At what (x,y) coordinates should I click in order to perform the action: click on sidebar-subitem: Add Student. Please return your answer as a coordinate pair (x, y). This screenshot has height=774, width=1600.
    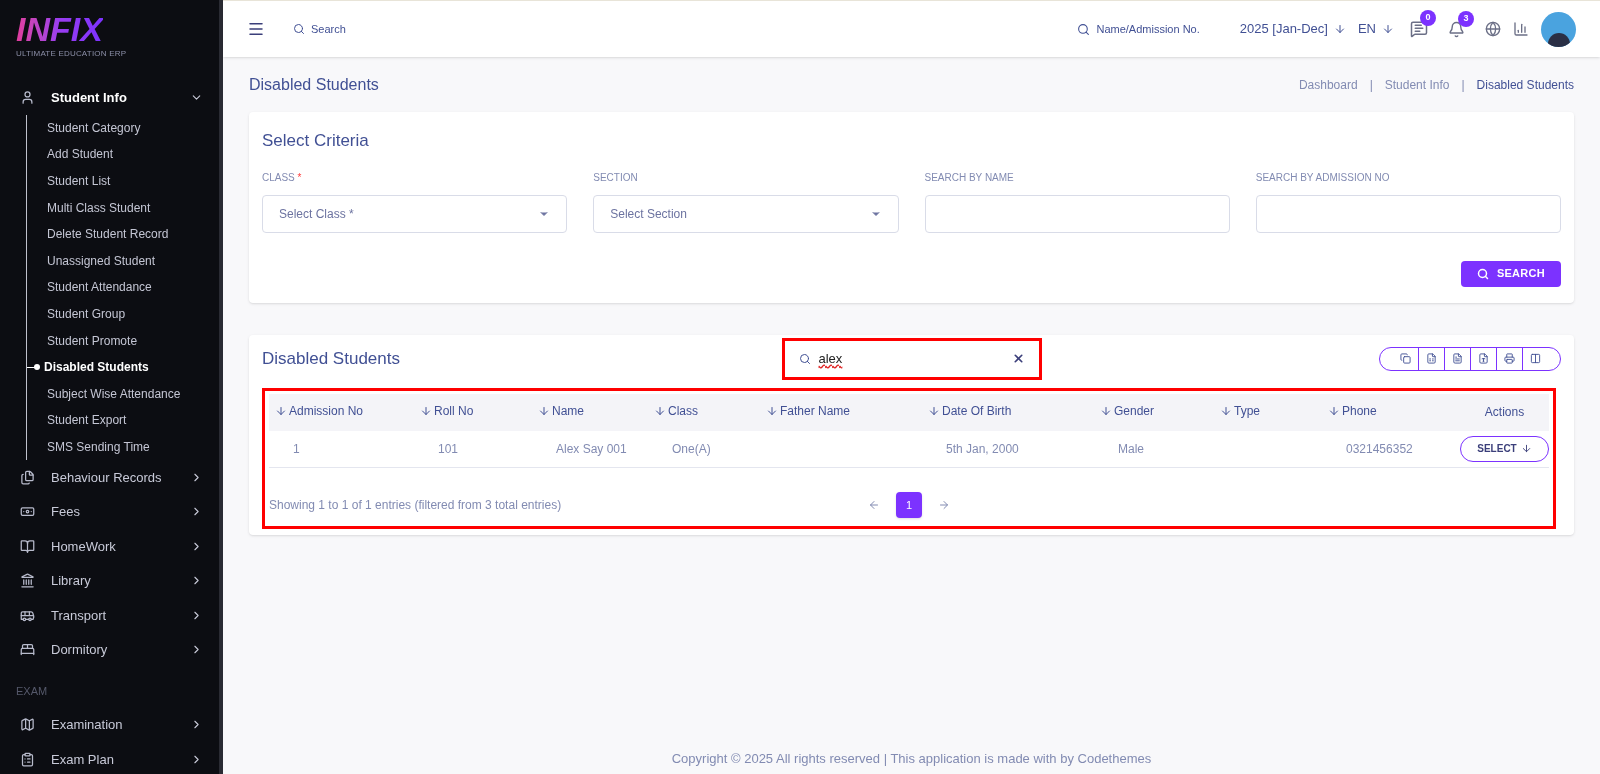
    Looking at the image, I should click on (80, 154).